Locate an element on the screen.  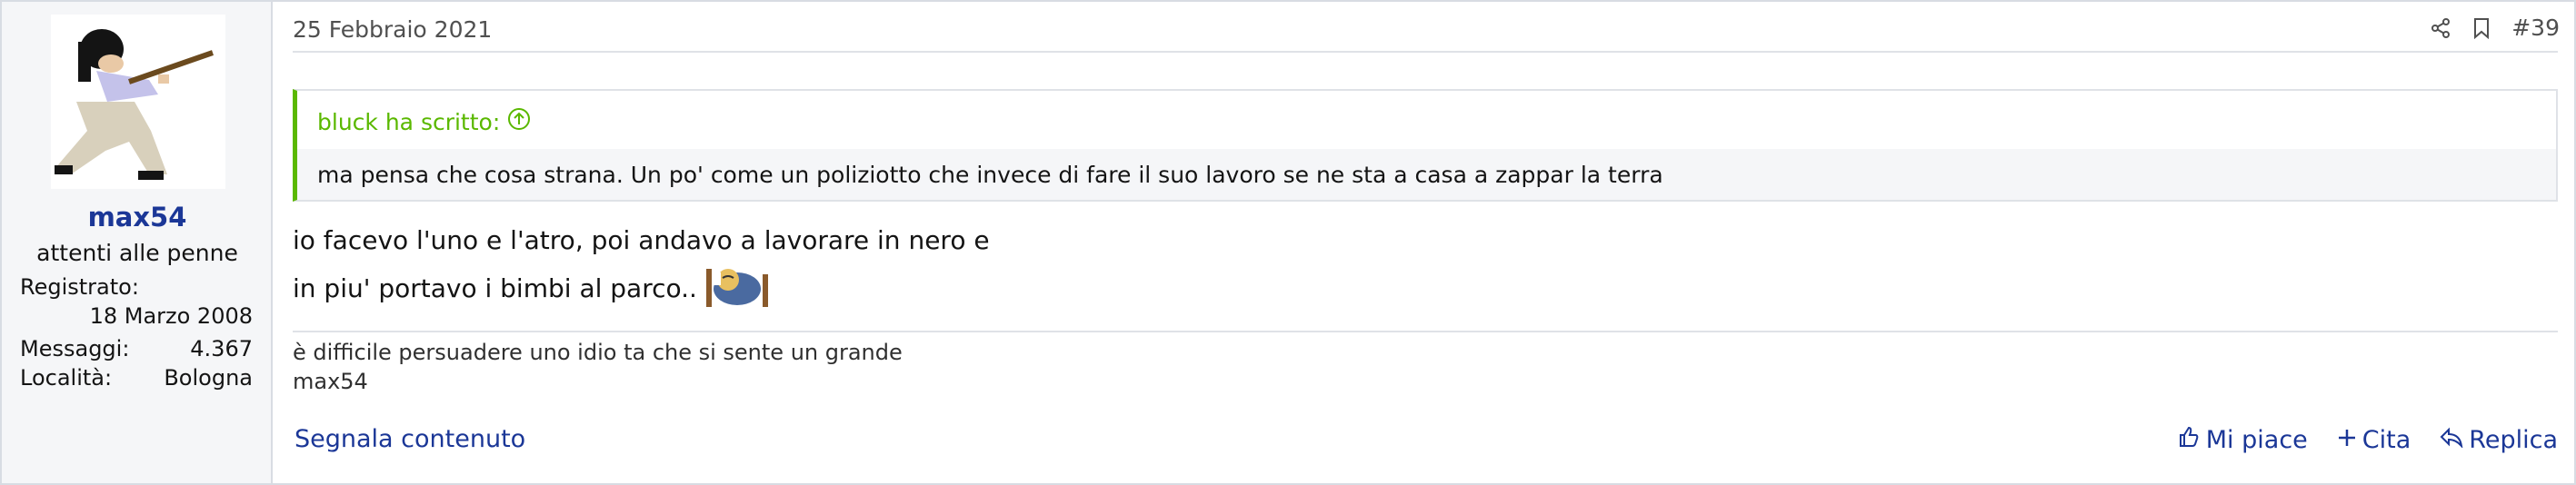
extra-label: Località: is located at coordinates (66, 378).